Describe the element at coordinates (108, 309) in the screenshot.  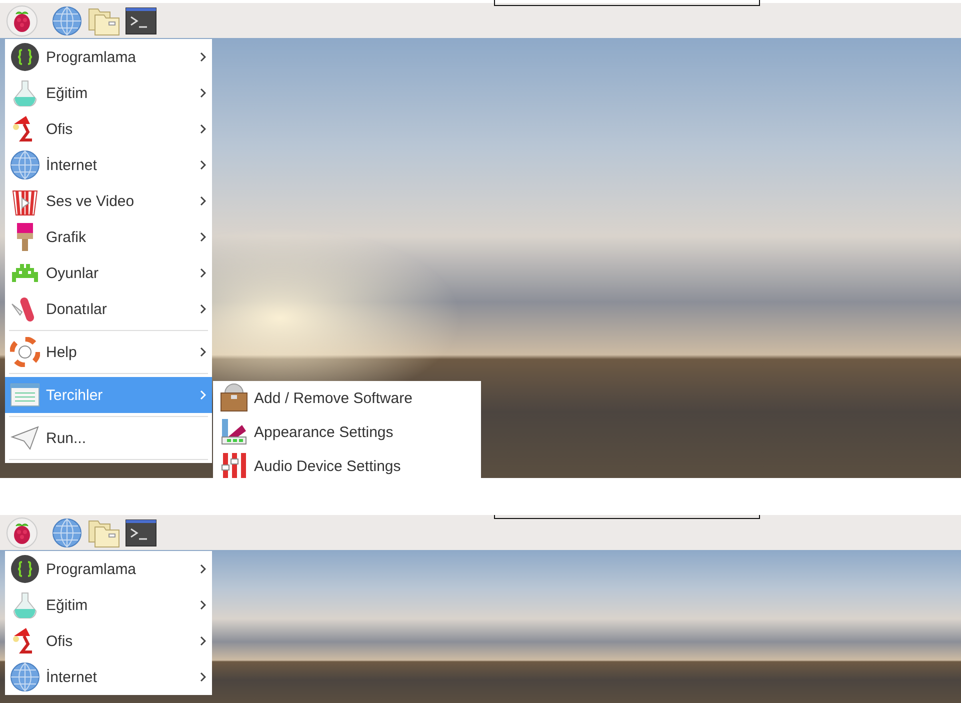
I see `menu-item: Donatılar` at that location.